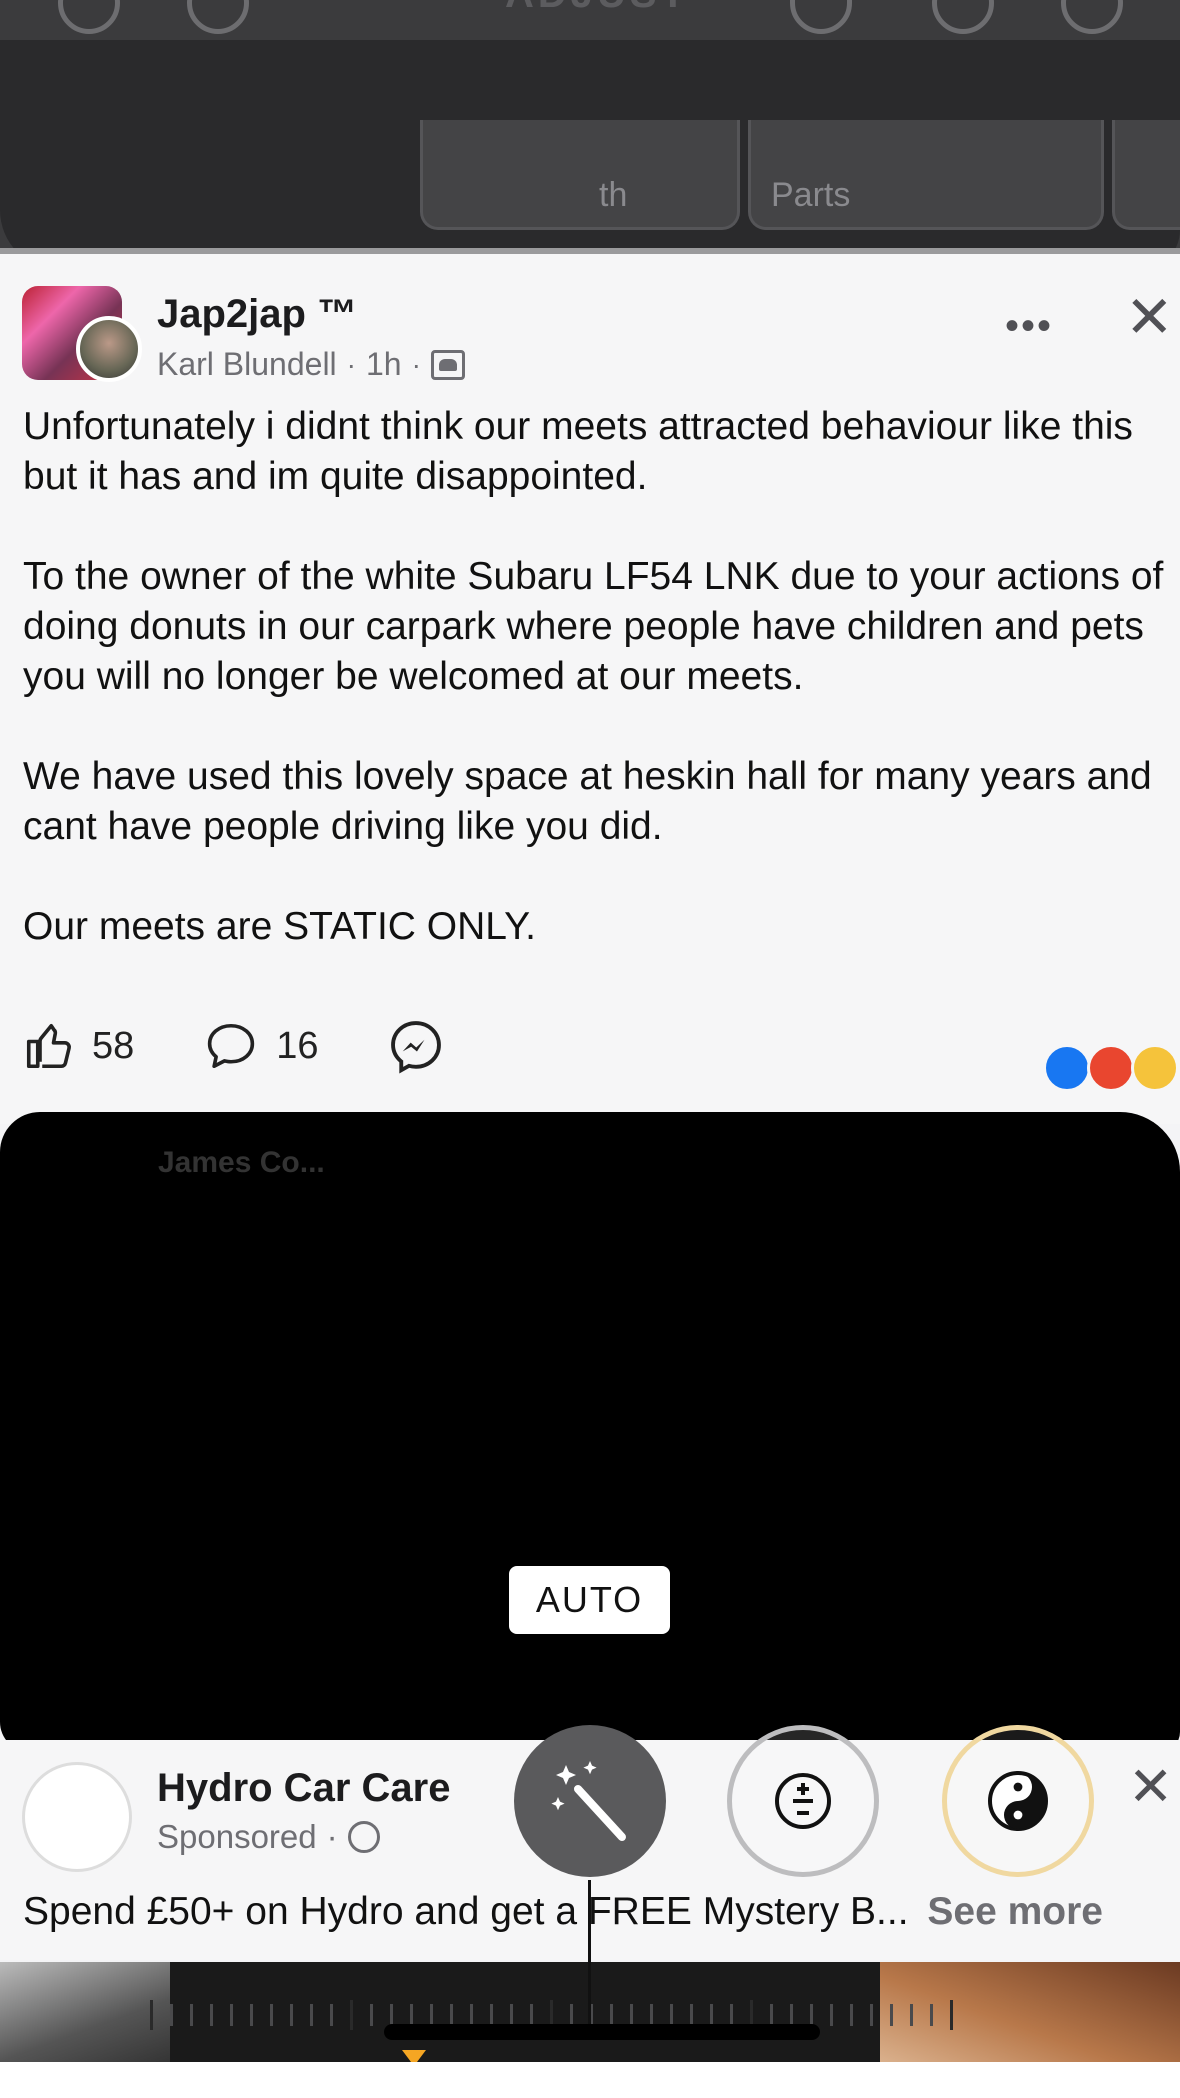 This screenshot has height=2098, width=1180. I want to click on post-actions: 58 16, so click(275, 1046).